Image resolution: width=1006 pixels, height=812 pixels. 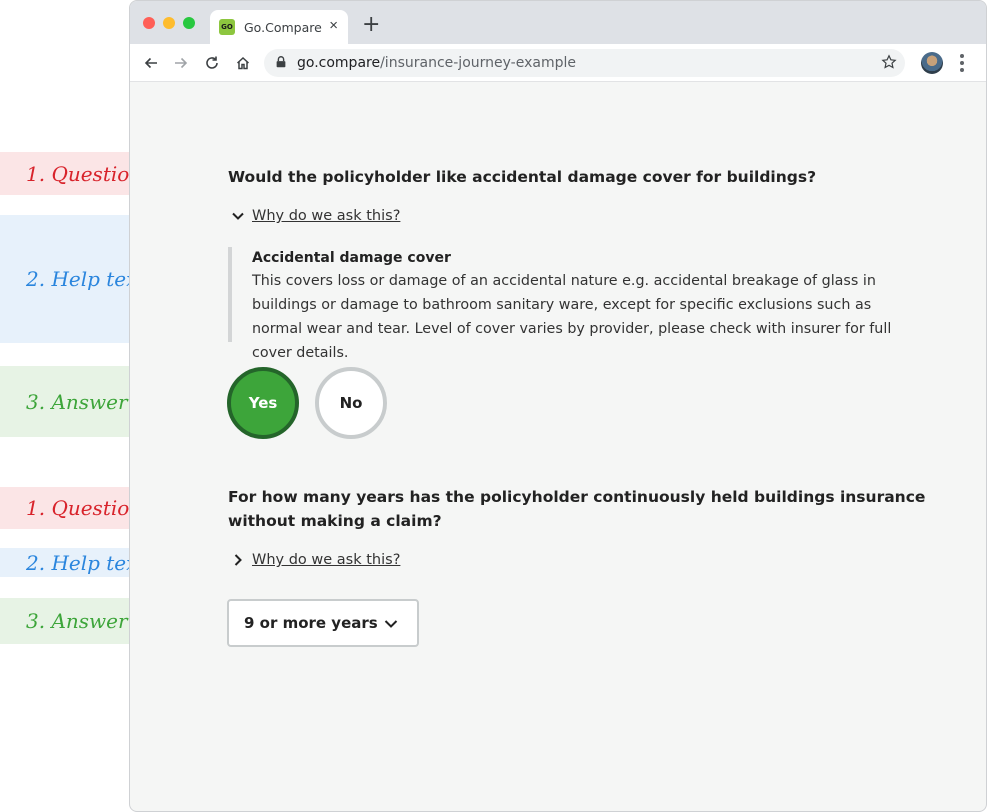 I want to click on address-bar: go.compare/insurance-journey-example, so click(x=584, y=63).